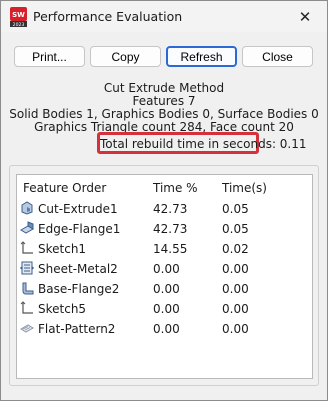 The width and height of the screenshot is (328, 401). I want to click on svg-text: 2023, so click(19, 24).